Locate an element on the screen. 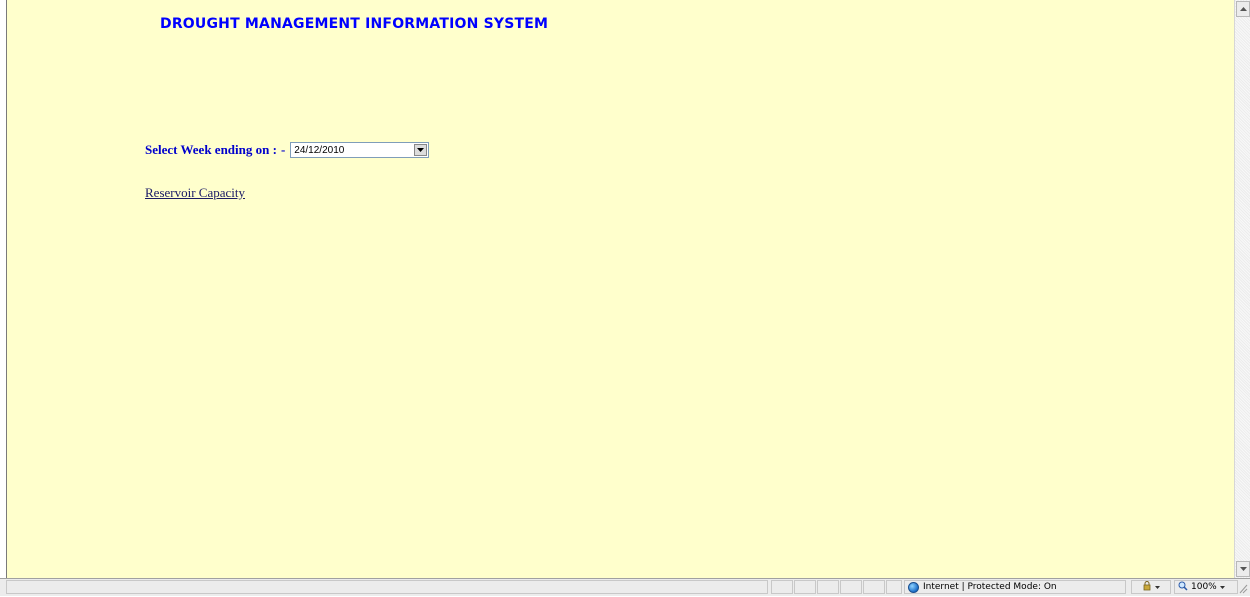 The height and width of the screenshot is (597, 1250). security-status-button is located at coordinates (1151, 587).